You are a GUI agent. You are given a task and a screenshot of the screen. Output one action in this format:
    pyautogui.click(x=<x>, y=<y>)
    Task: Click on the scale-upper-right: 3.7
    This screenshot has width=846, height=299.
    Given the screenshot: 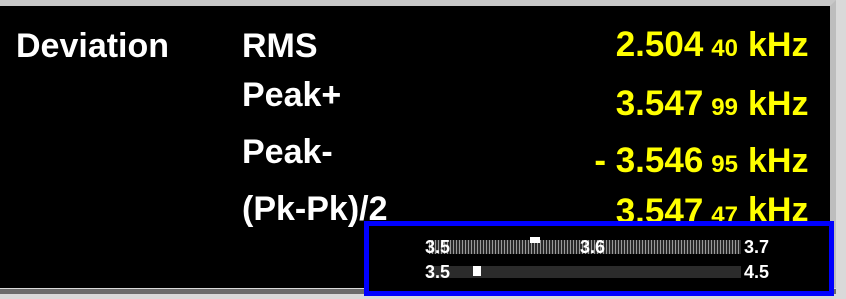 What is the action you would take?
    pyautogui.click(x=757, y=247)
    